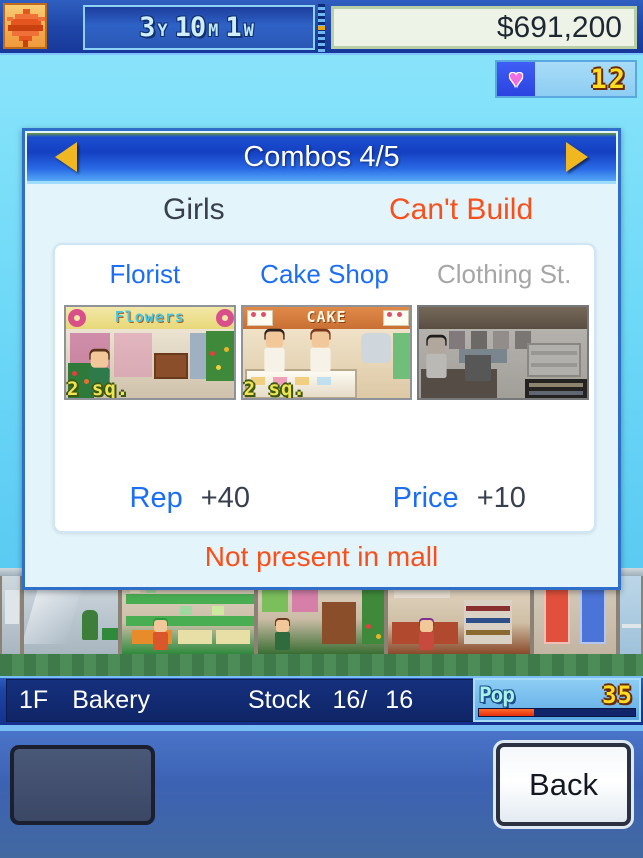 The height and width of the screenshot is (858, 643). I want to click on bottom-status-bar: 1F Bakery Stock 16/ 16 Pop 35, so click(321, 702).